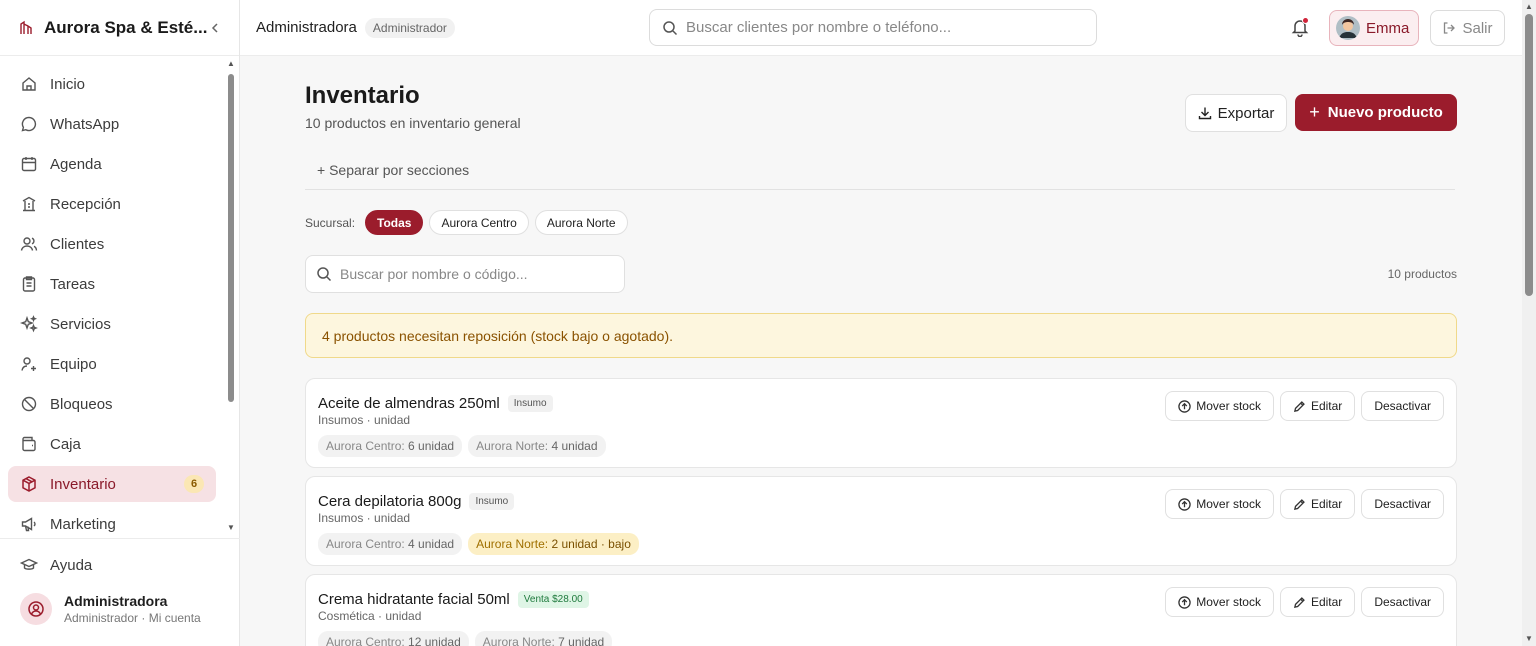 This screenshot has width=1536, height=646. What do you see at coordinates (120, 164) in the screenshot?
I see `sidebar-item-agenda: Agenda` at bounding box center [120, 164].